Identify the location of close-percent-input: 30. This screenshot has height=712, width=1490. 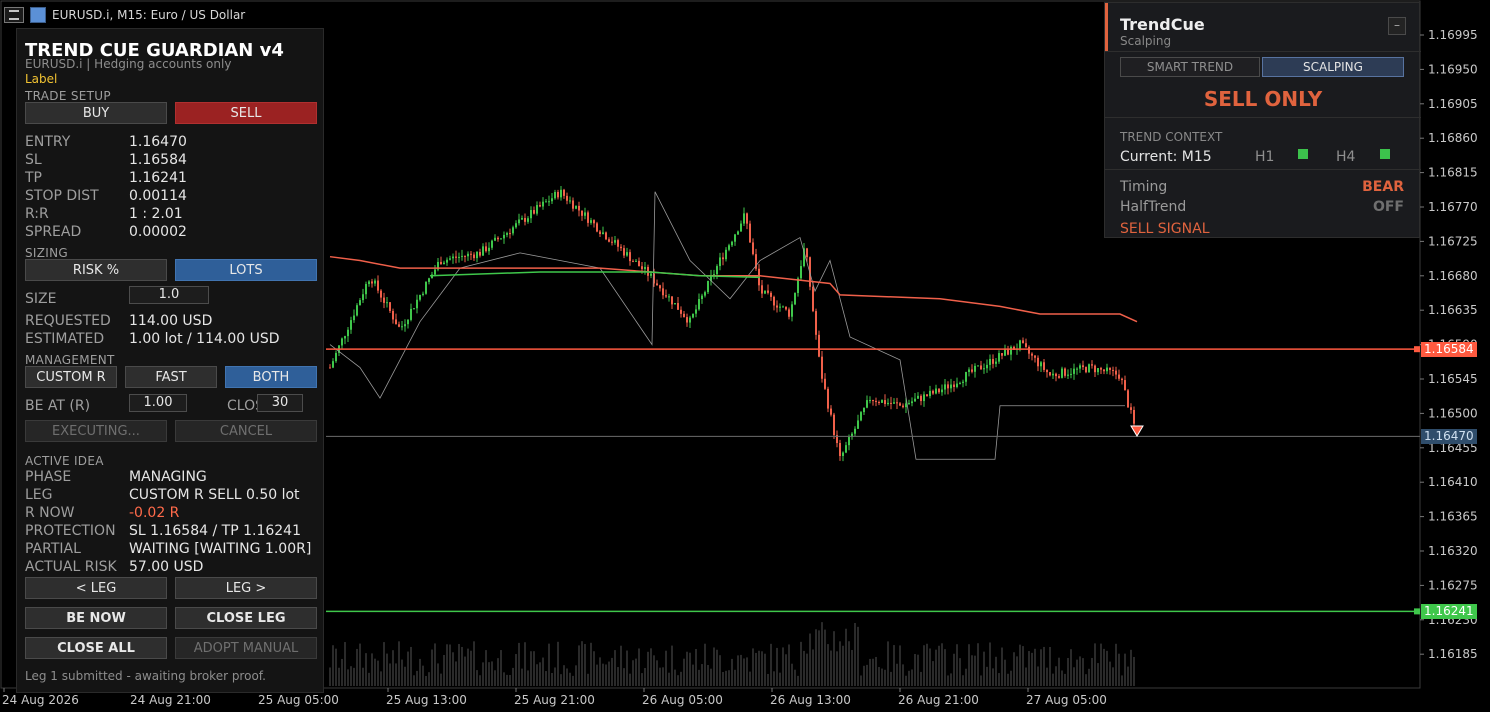
(280, 403).